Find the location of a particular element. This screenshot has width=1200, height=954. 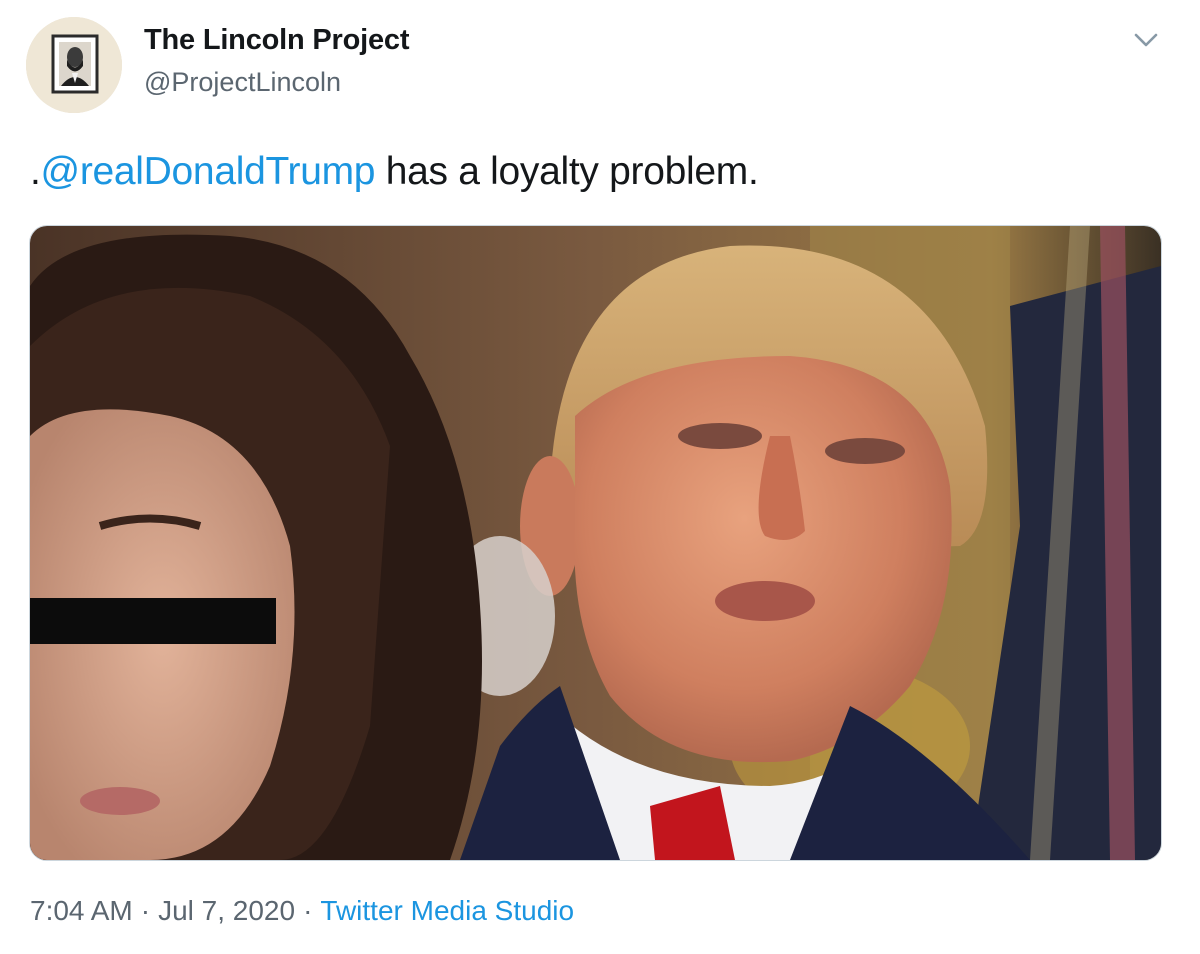

tweet-text-body: has a loyalty problem. is located at coordinates (567, 171).